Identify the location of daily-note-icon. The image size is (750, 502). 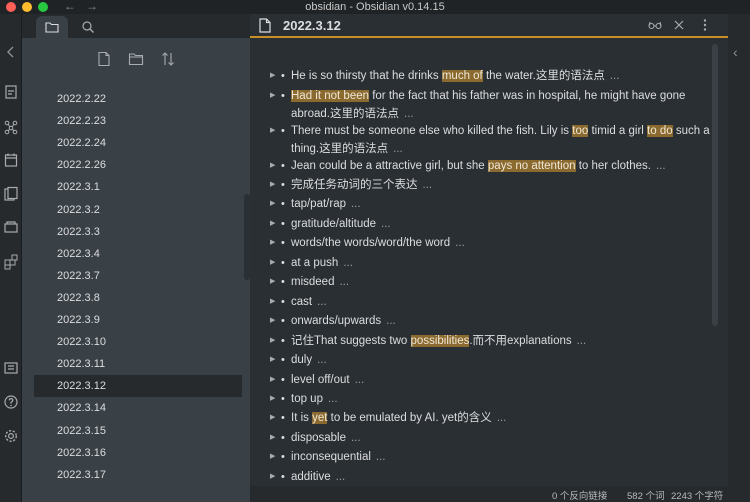
(11, 160).